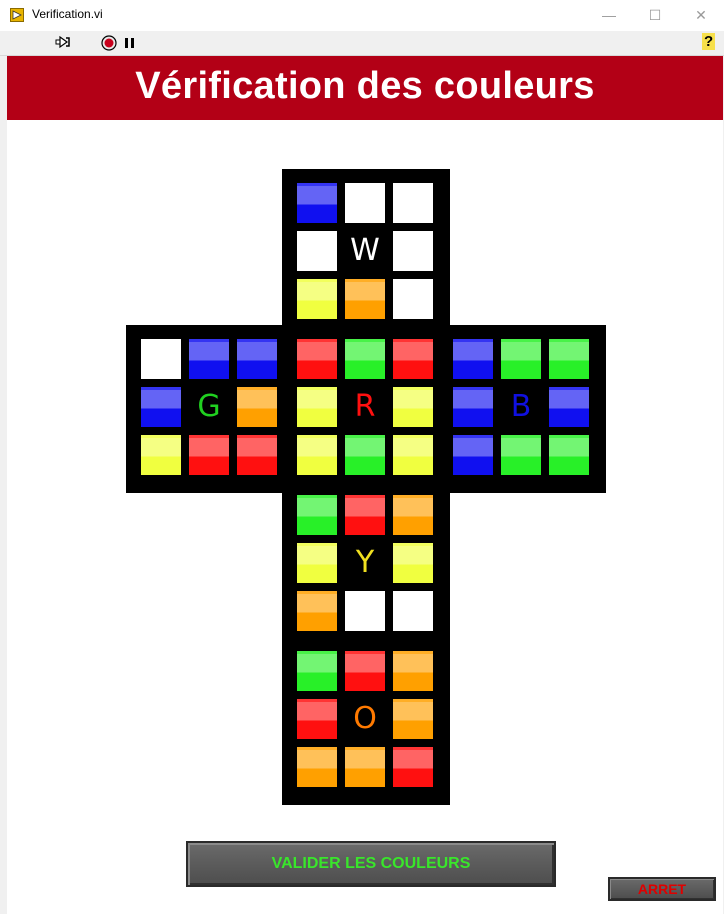 The image size is (724, 914). I want to click on page-title: Vérification des couleurs, so click(365, 86).